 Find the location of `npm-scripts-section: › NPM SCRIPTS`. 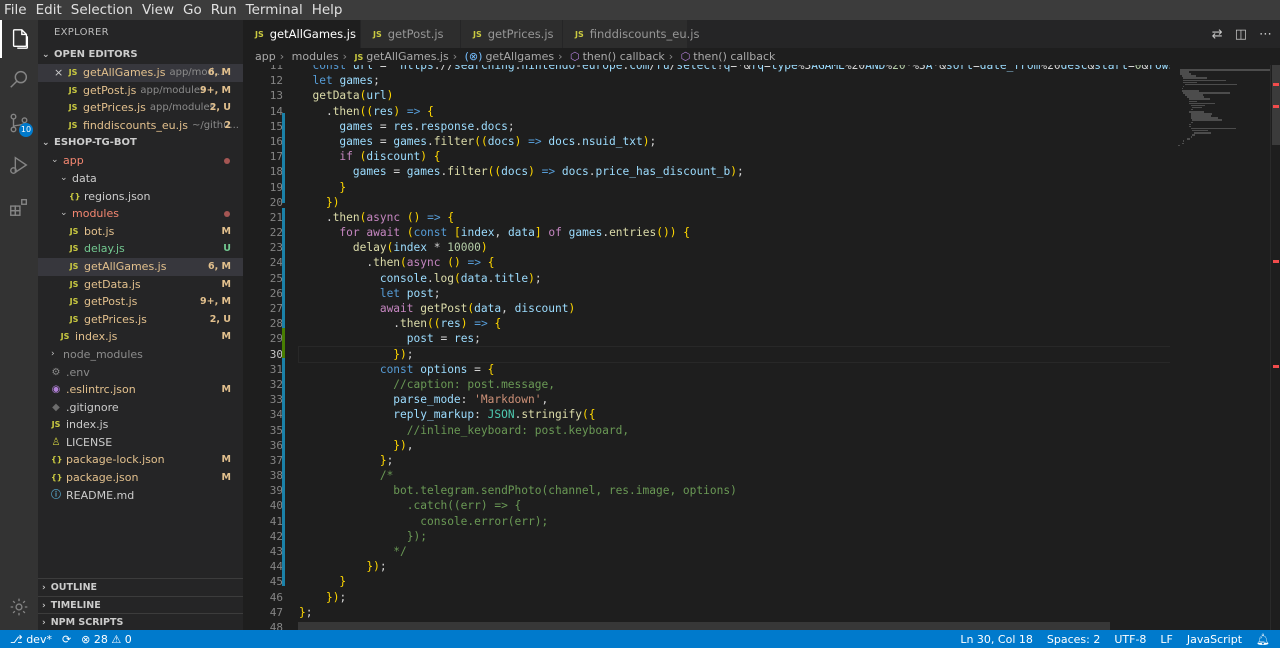

npm-scripts-section: › NPM SCRIPTS is located at coordinates (140, 621).